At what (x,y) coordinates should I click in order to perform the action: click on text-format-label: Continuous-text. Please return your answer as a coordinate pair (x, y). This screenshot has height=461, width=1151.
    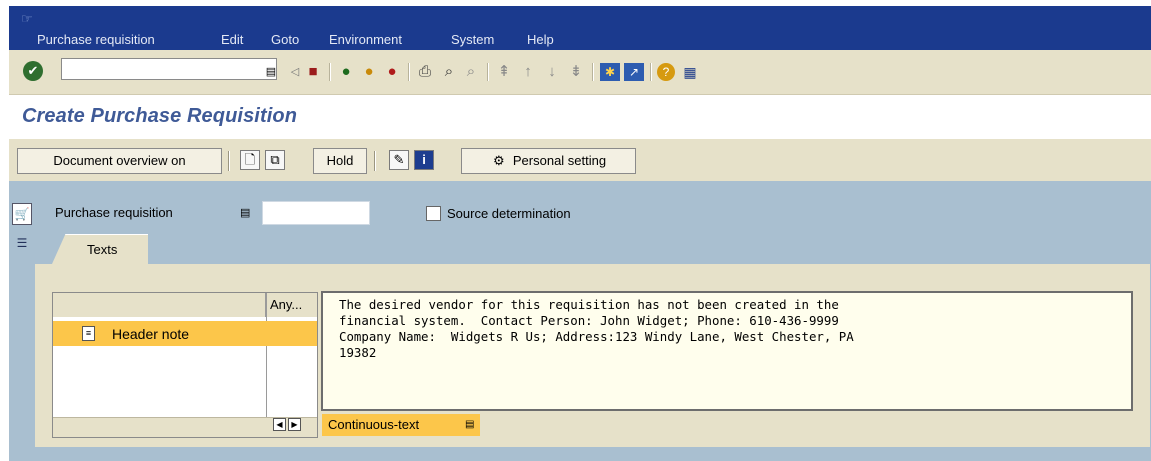
    Looking at the image, I should click on (374, 424).